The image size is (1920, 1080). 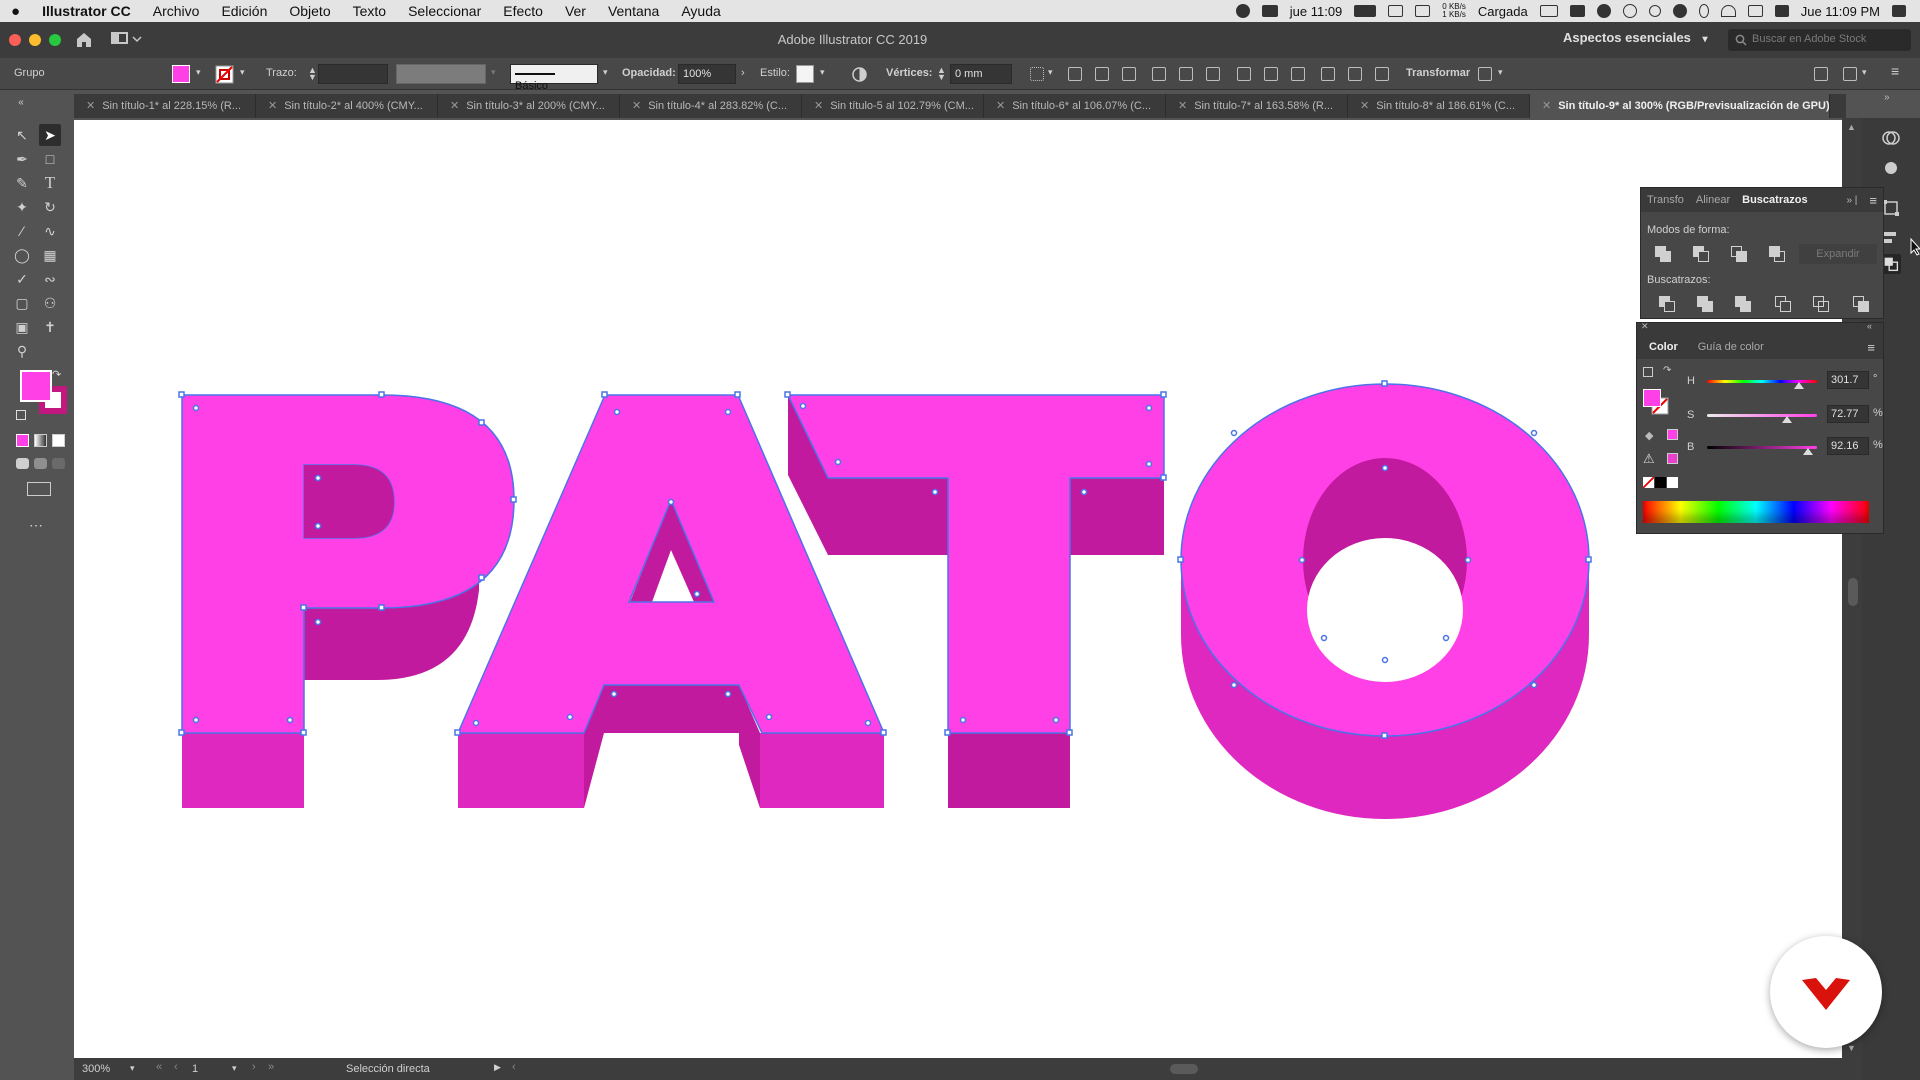 What do you see at coordinates (58, 463) in the screenshot?
I see `draw-inside-icon` at bounding box center [58, 463].